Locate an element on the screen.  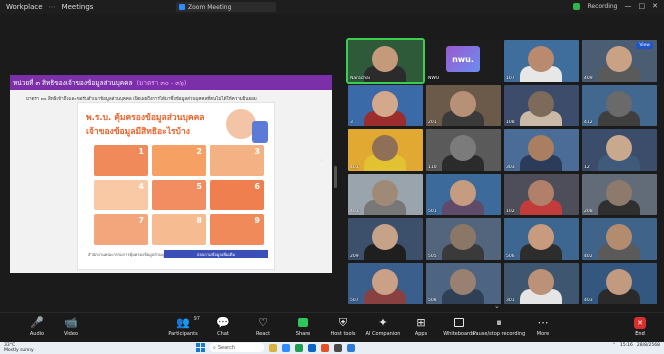
shield-icon: ⛨ is located at coordinates (343, 322).